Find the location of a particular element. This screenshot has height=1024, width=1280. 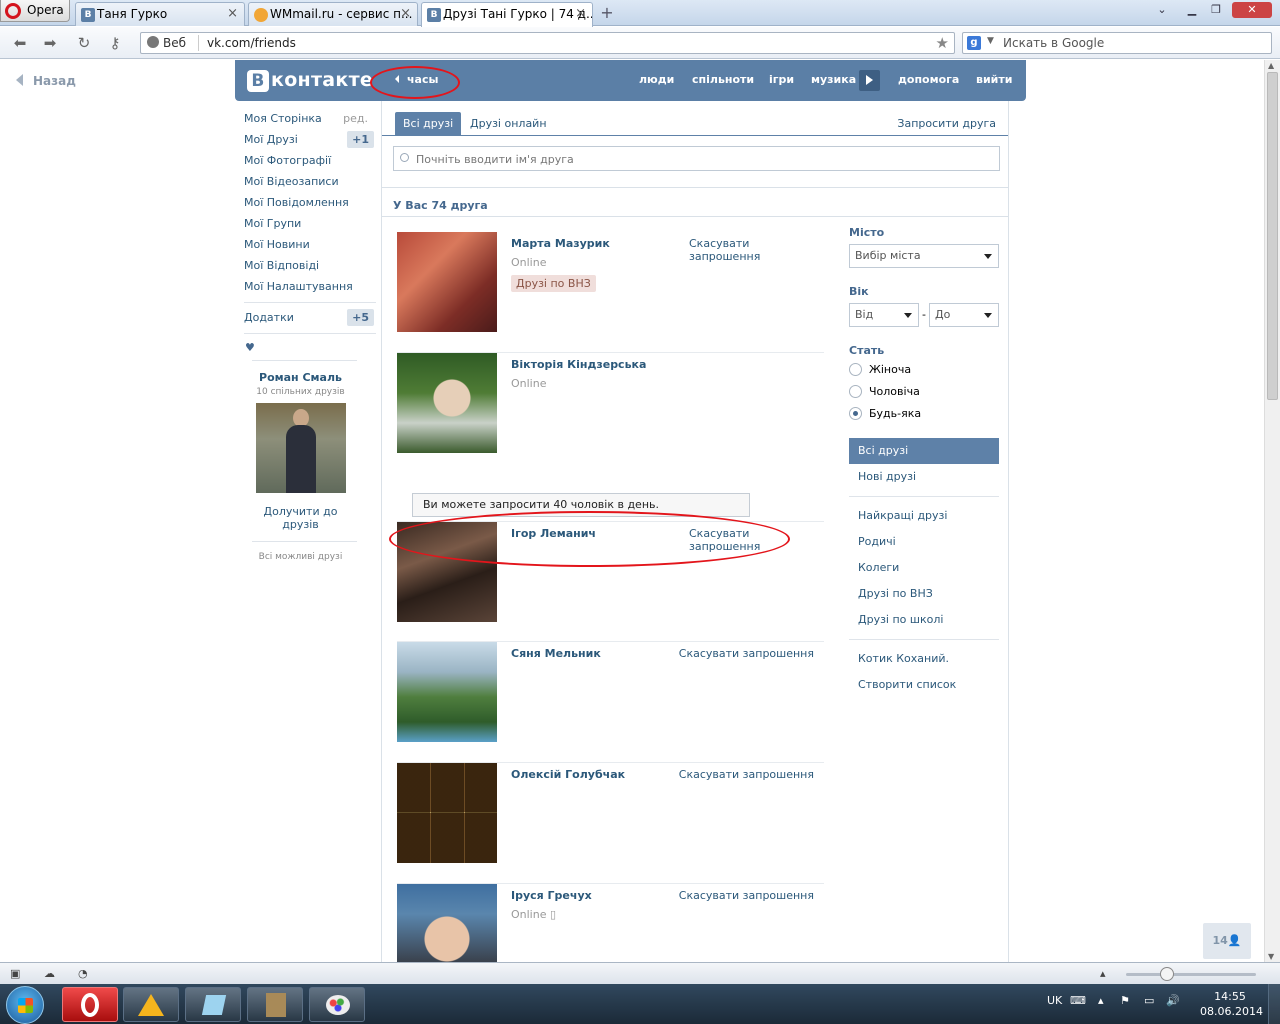

vk-logo: Вконтакте is located at coordinates (310, 80).